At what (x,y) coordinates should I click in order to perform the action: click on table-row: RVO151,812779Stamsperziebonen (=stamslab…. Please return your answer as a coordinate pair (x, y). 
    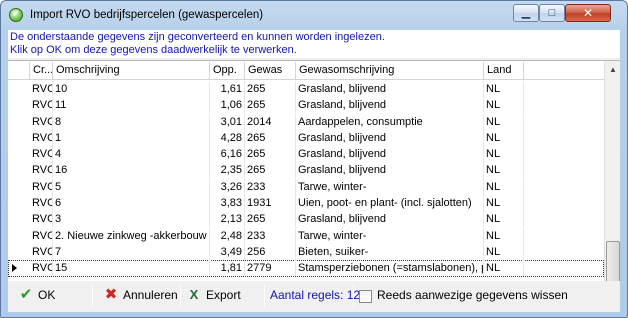
    Looking at the image, I should click on (306, 268).